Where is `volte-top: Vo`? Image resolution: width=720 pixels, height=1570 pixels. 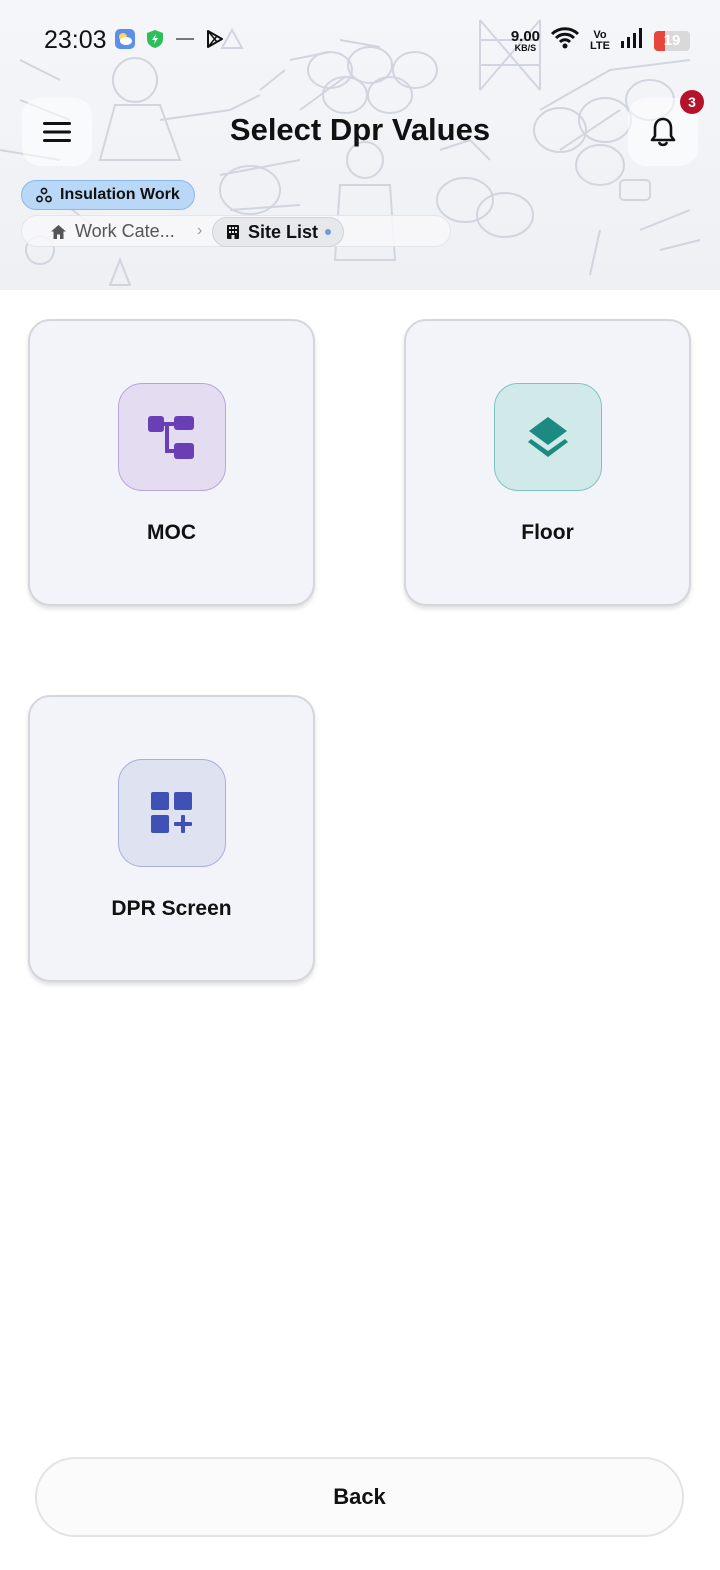 volte-top: Vo is located at coordinates (600, 34).